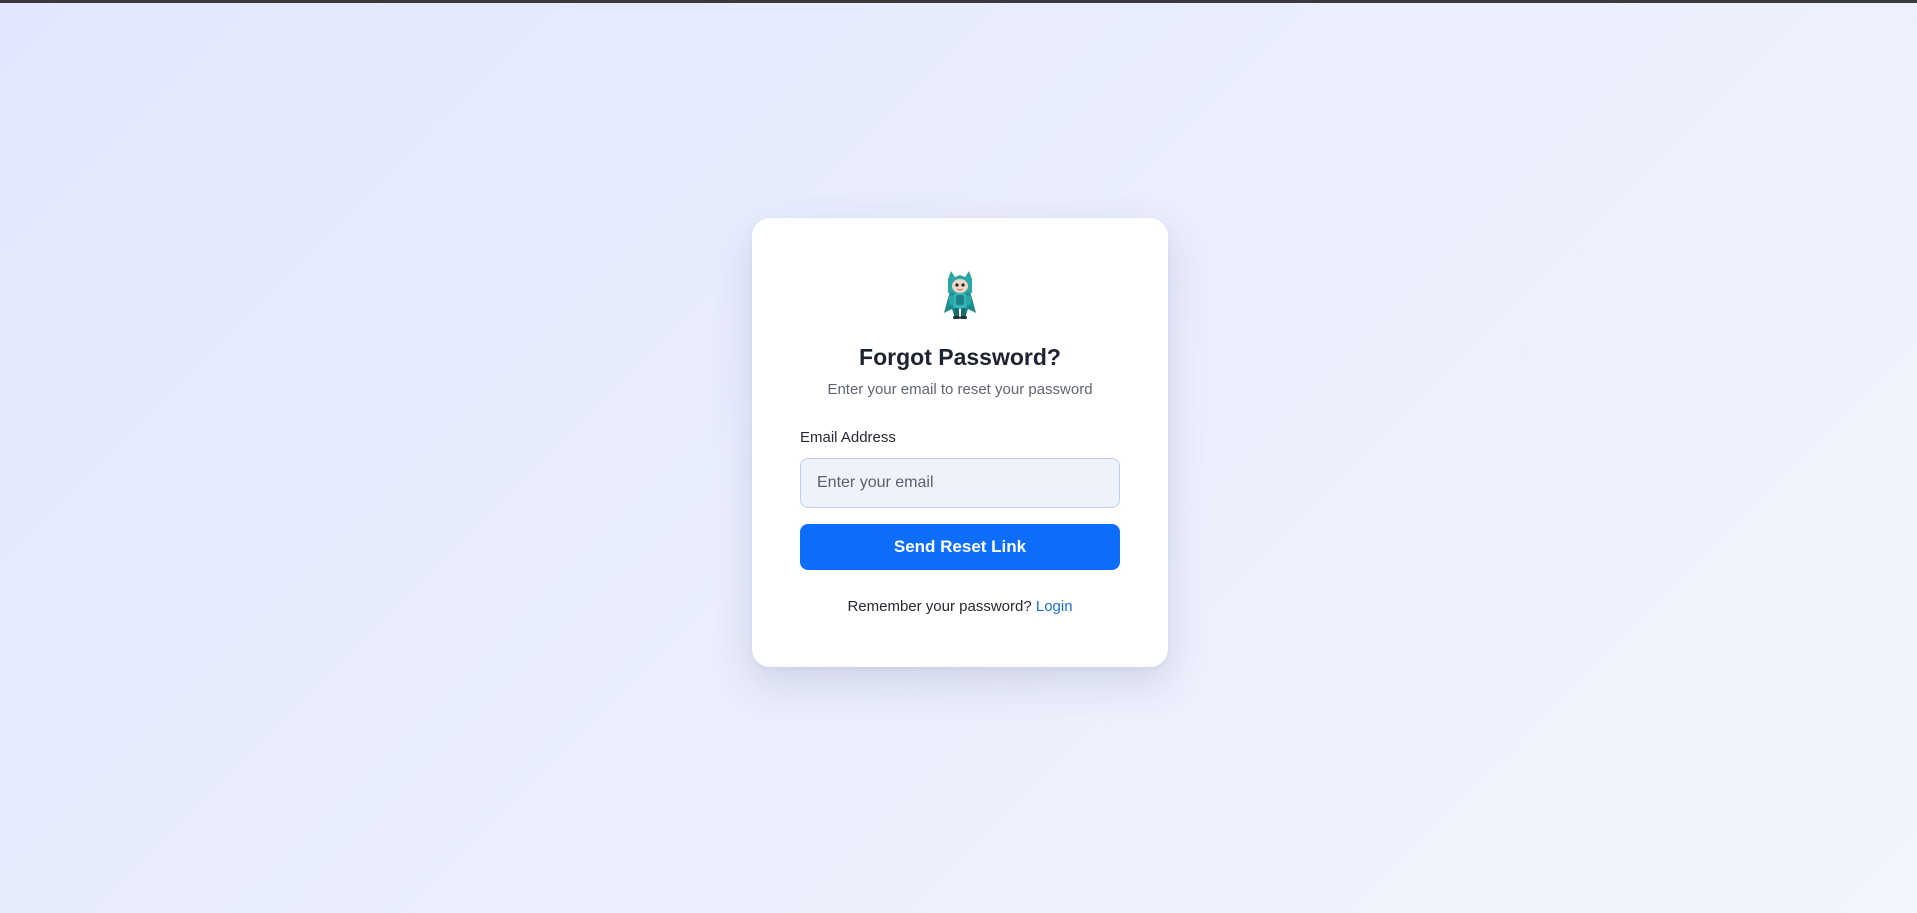  What do you see at coordinates (960, 357) in the screenshot?
I see `page-title: Forgot Password?` at bounding box center [960, 357].